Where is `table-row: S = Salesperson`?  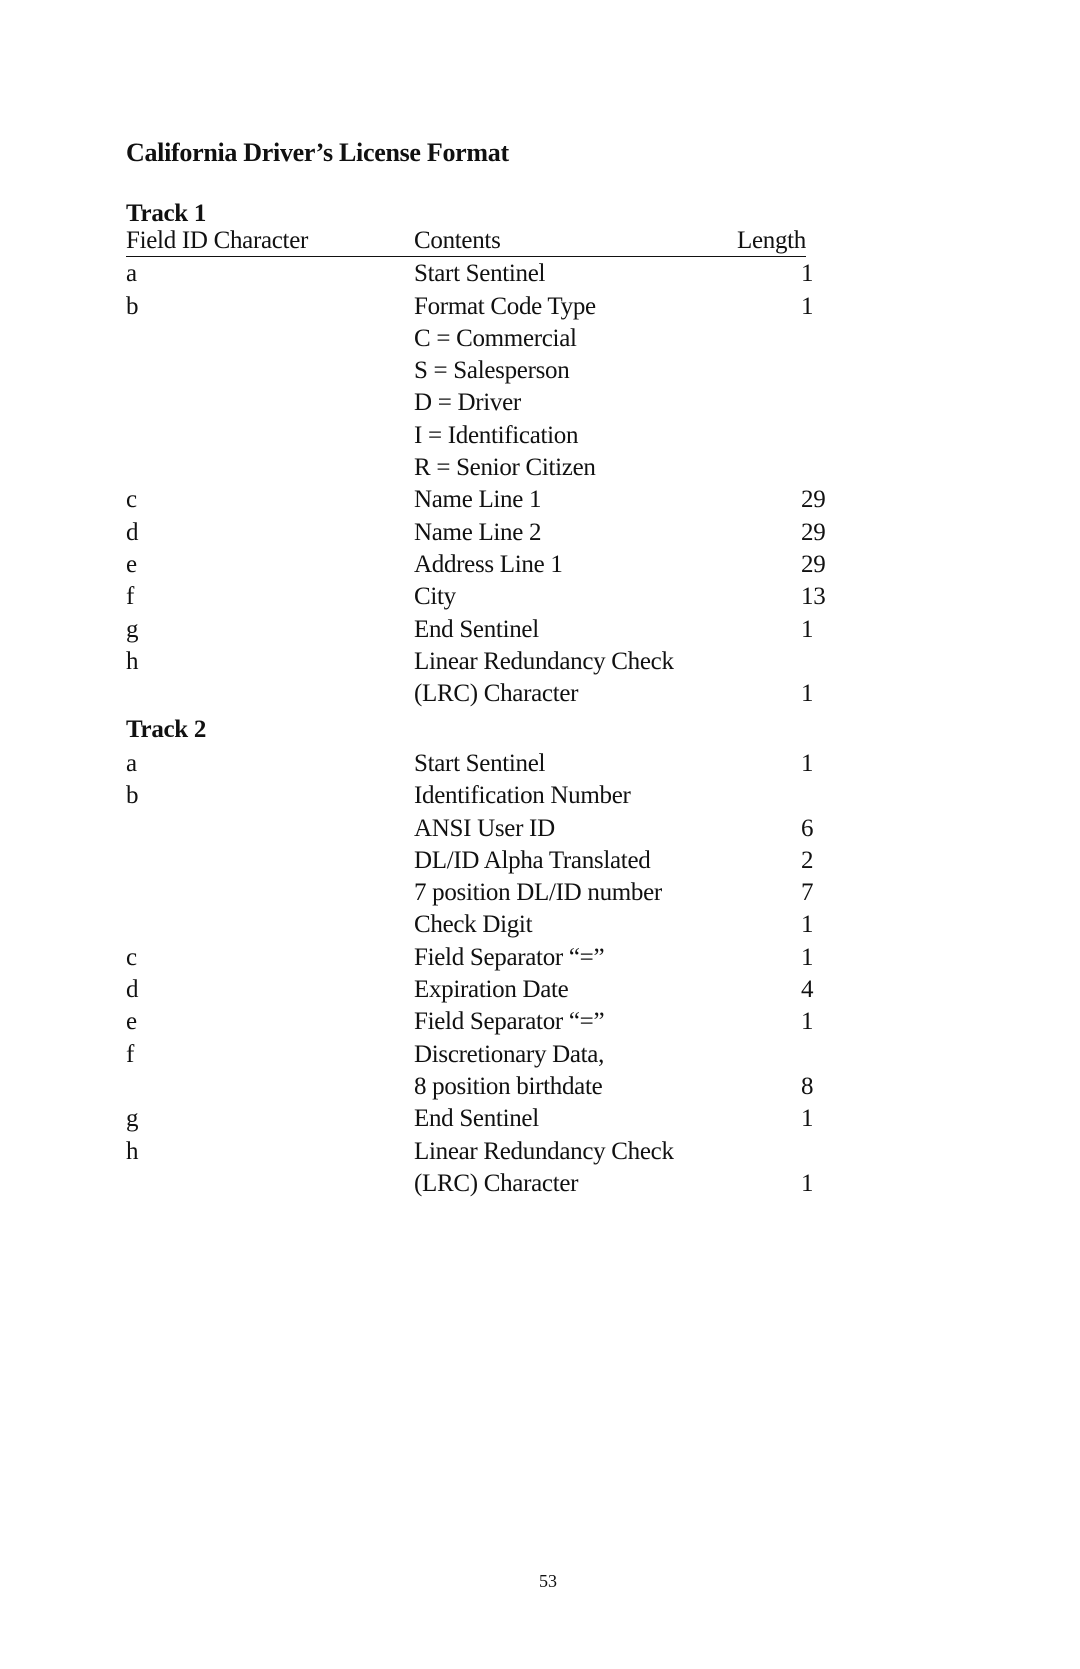 table-row: S = Salesperson is located at coordinates (466, 371).